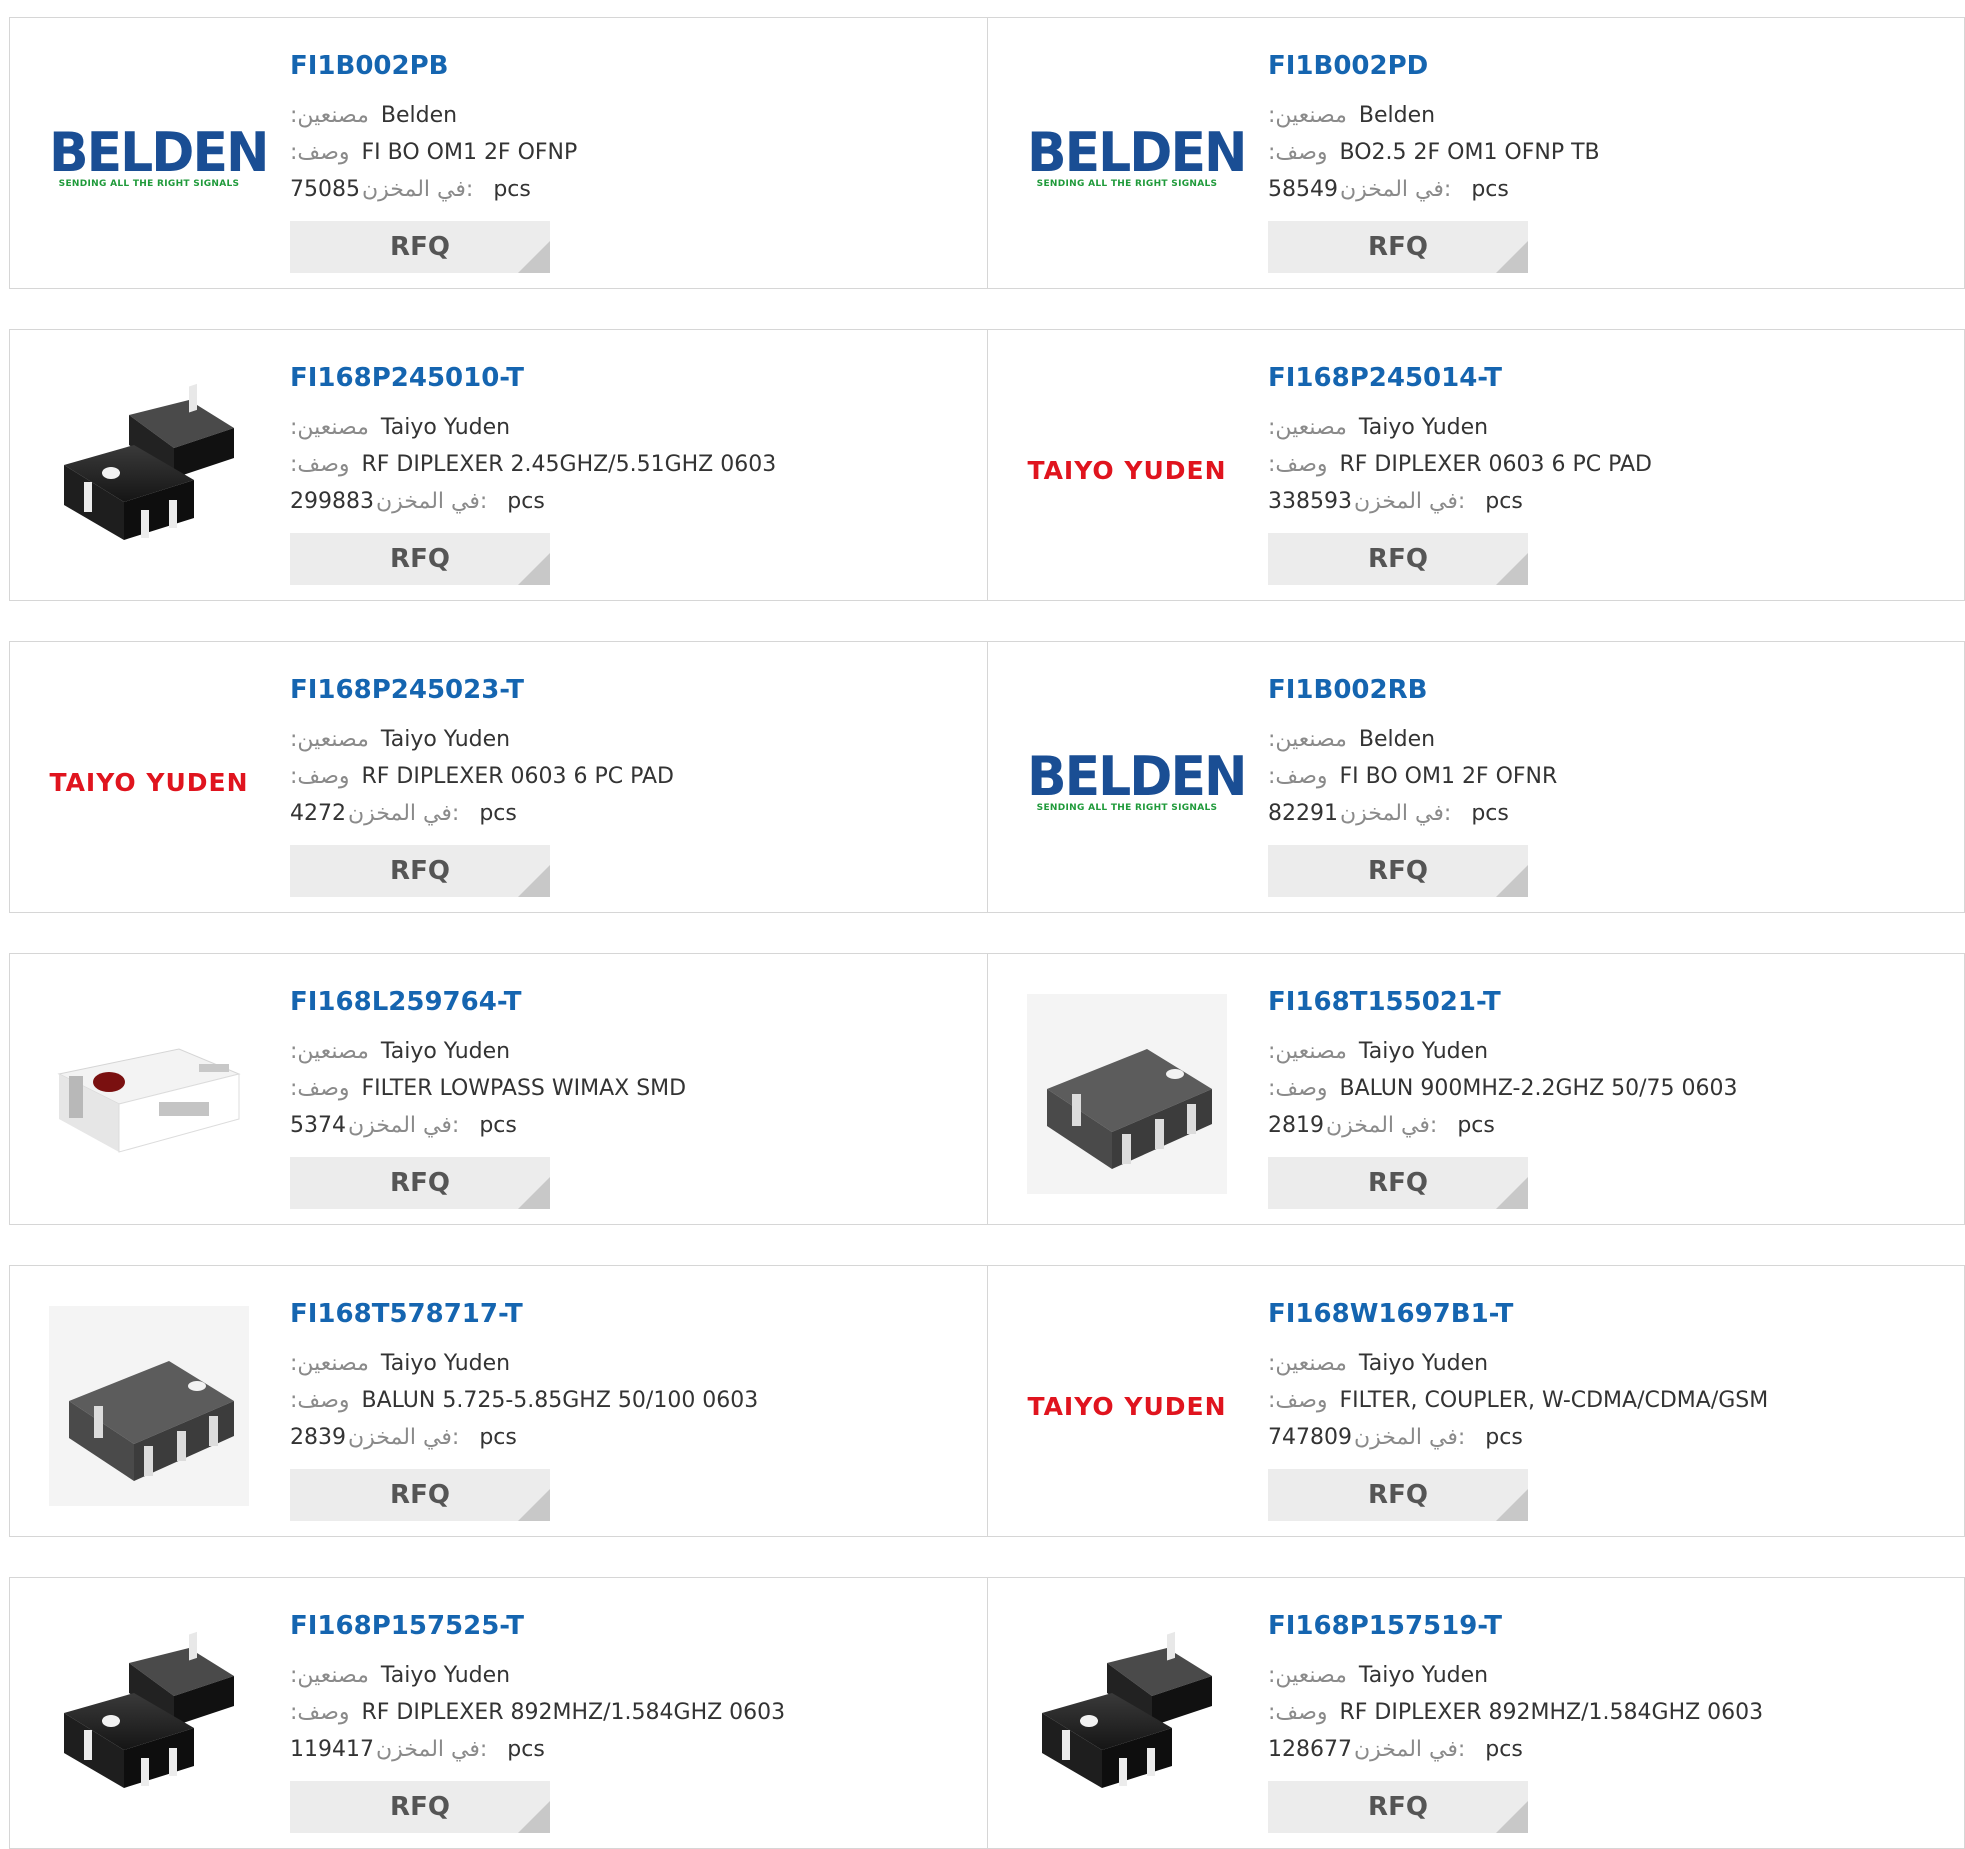 Image resolution: width=1965 pixels, height=1849 pixels. I want to click on part-number-link: FI1B002RB, so click(1347, 690).